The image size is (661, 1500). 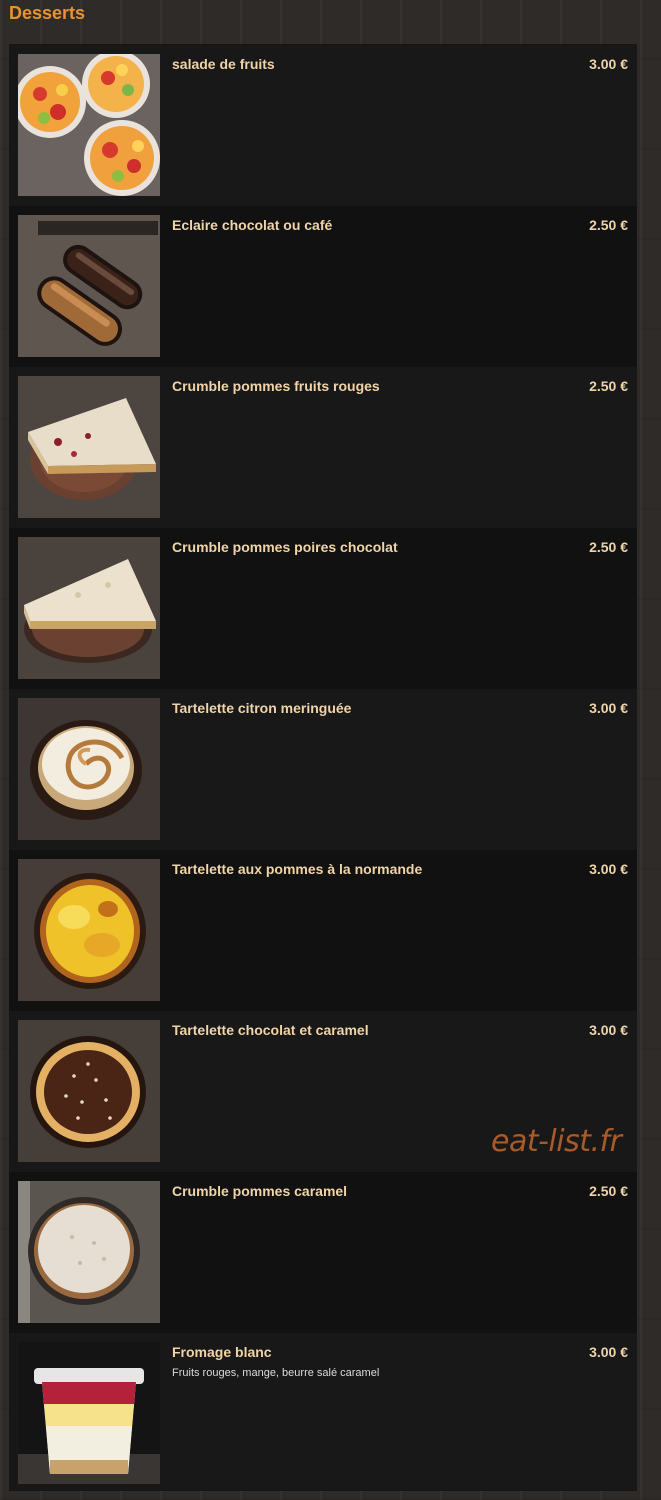 I want to click on menu-item: Tartelette citron meringuée 3.00 €, so click(x=323, y=769).